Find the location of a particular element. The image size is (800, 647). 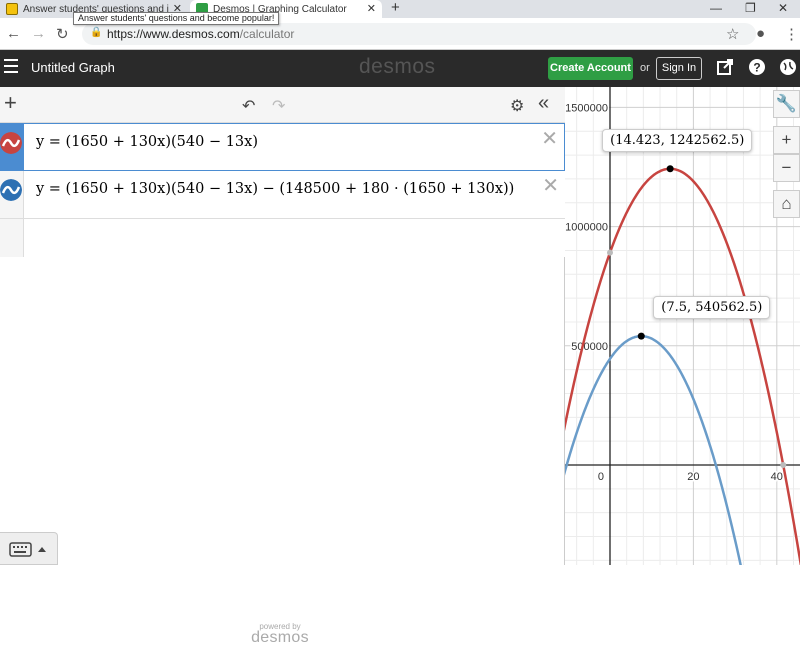

keyboard-toggle-button is located at coordinates (29, 548).